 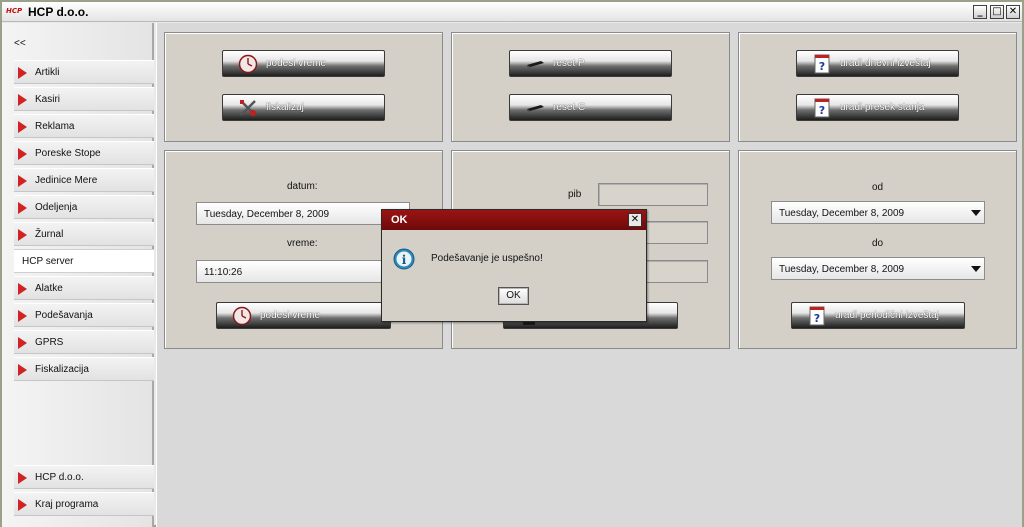 I want to click on sidebar-item-poreske-stope: Poreske Stope, so click(x=84, y=153).